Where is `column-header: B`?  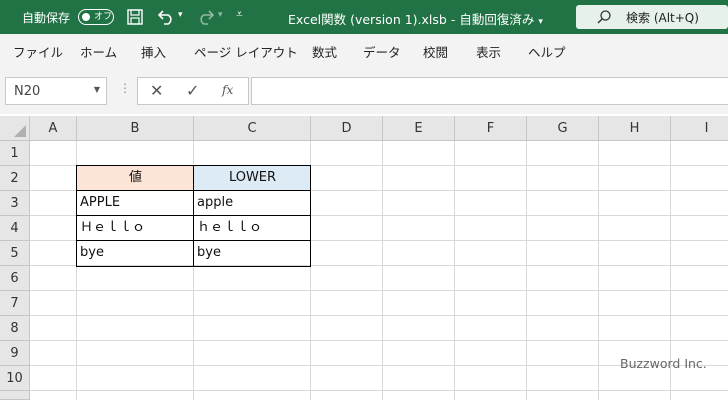
column-header: B is located at coordinates (135, 128).